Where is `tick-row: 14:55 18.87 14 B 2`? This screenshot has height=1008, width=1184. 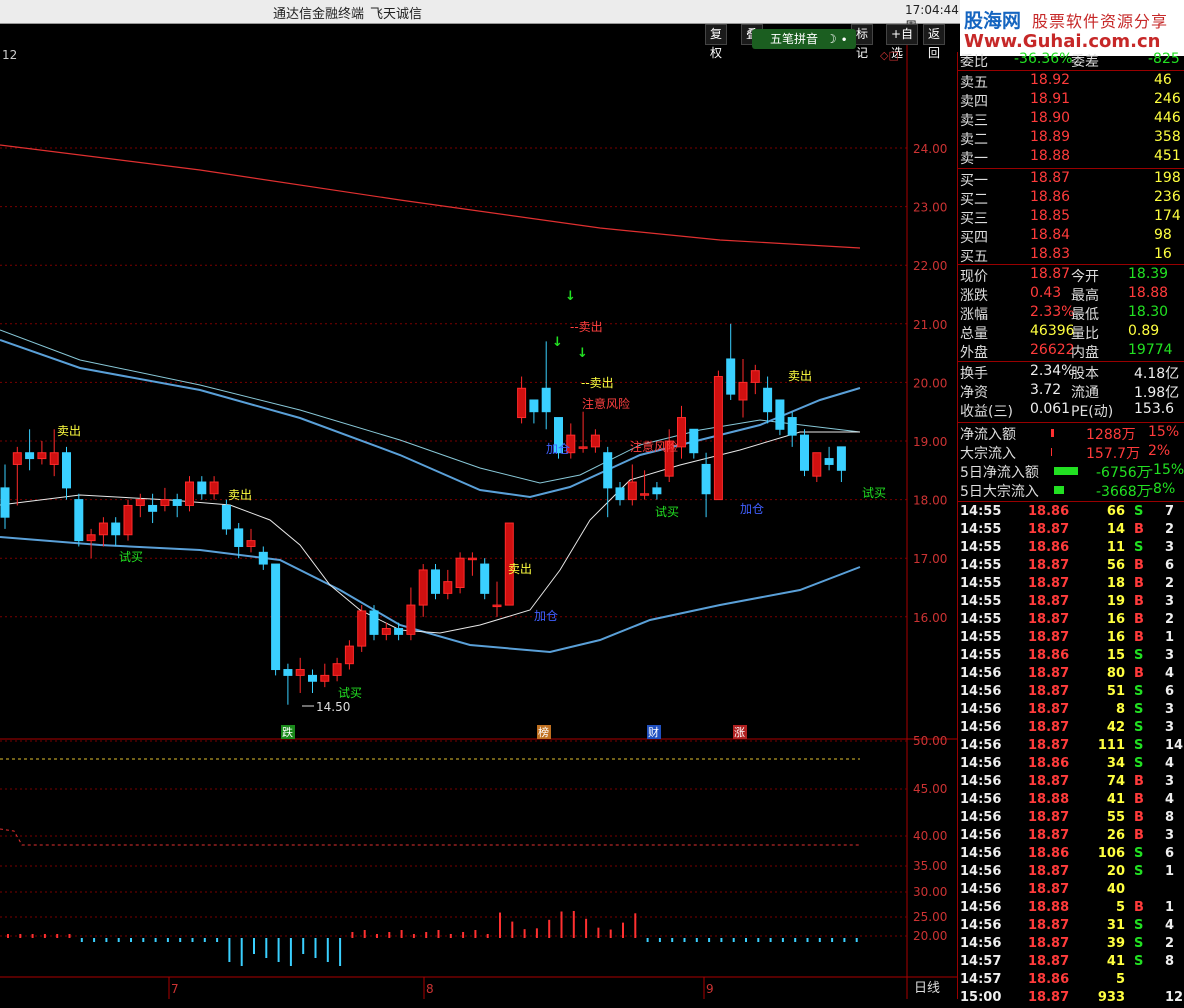 tick-row: 14:55 18.87 14 B 2 is located at coordinates (1071, 531).